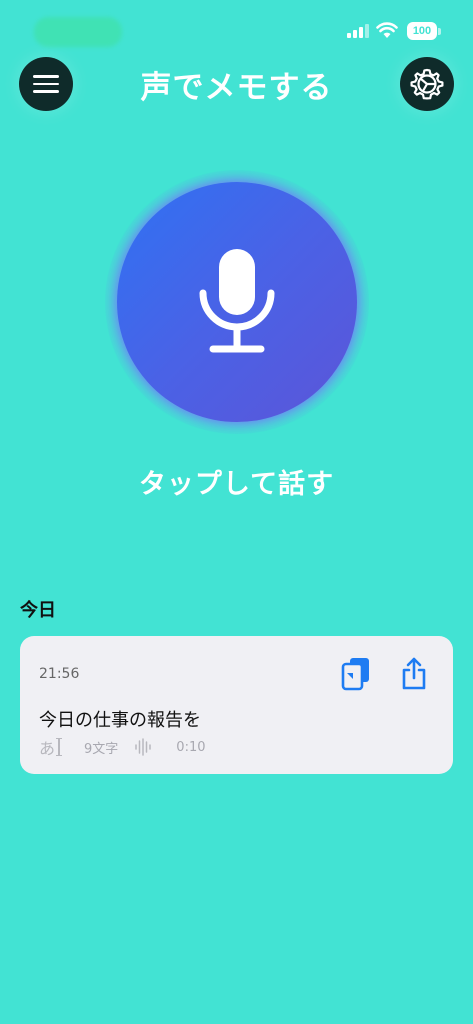 This screenshot has height=1024, width=473. I want to click on battery-level: 100, so click(422, 31).